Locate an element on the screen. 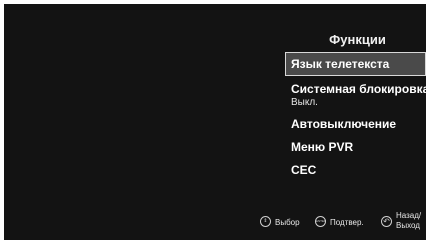 This screenshot has height=244, width=430. menu-item-label: Автовыключение is located at coordinates (344, 124).